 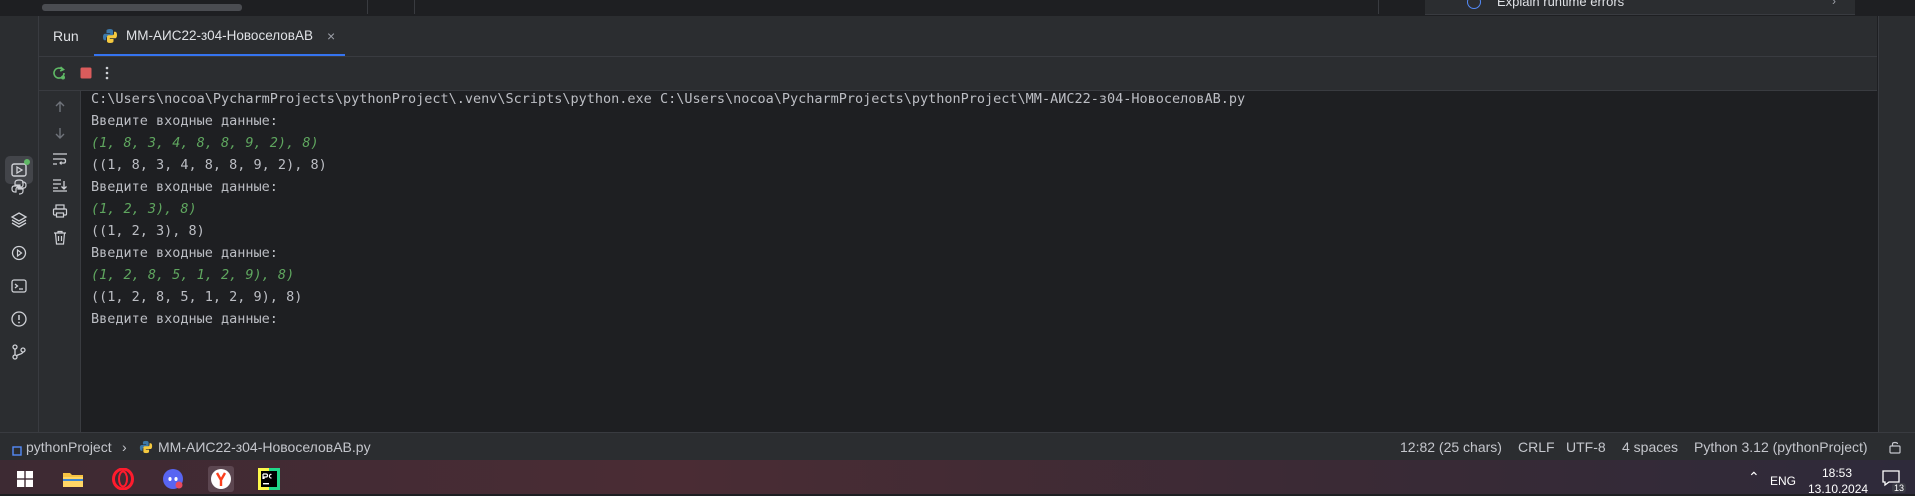 What do you see at coordinates (1893, 480) in the screenshot?
I see `notifications-button: 13` at bounding box center [1893, 480].